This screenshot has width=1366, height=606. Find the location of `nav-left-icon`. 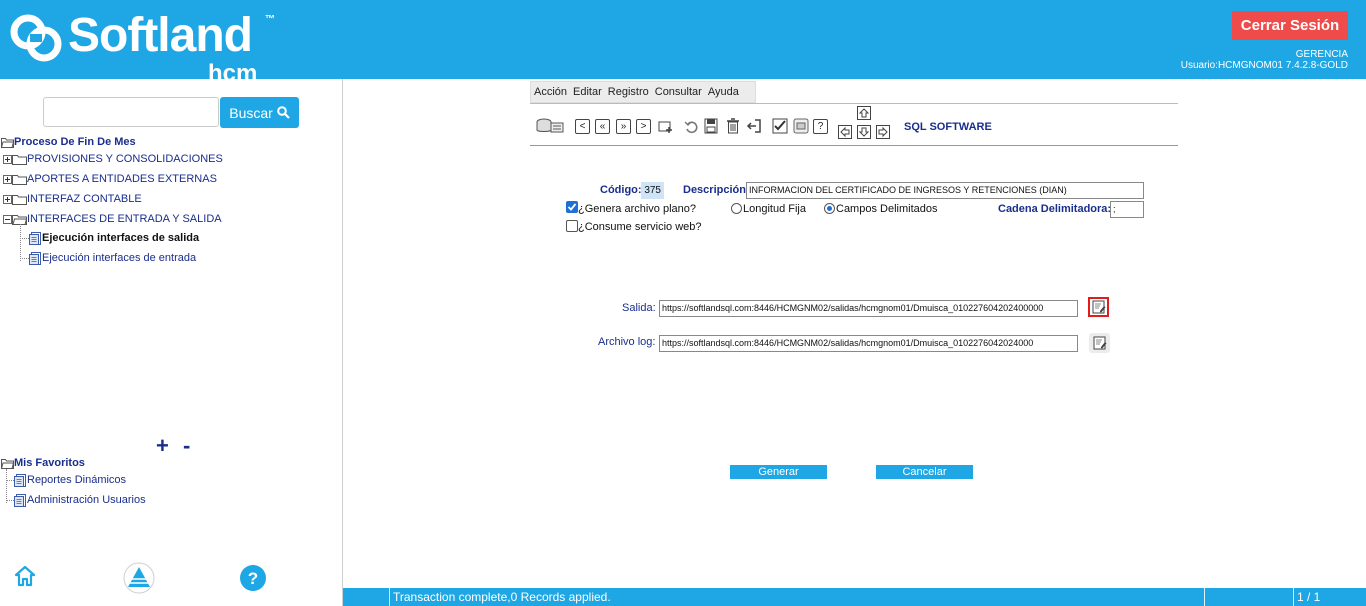

nav-left-icon is located at coordinates (845, 132).